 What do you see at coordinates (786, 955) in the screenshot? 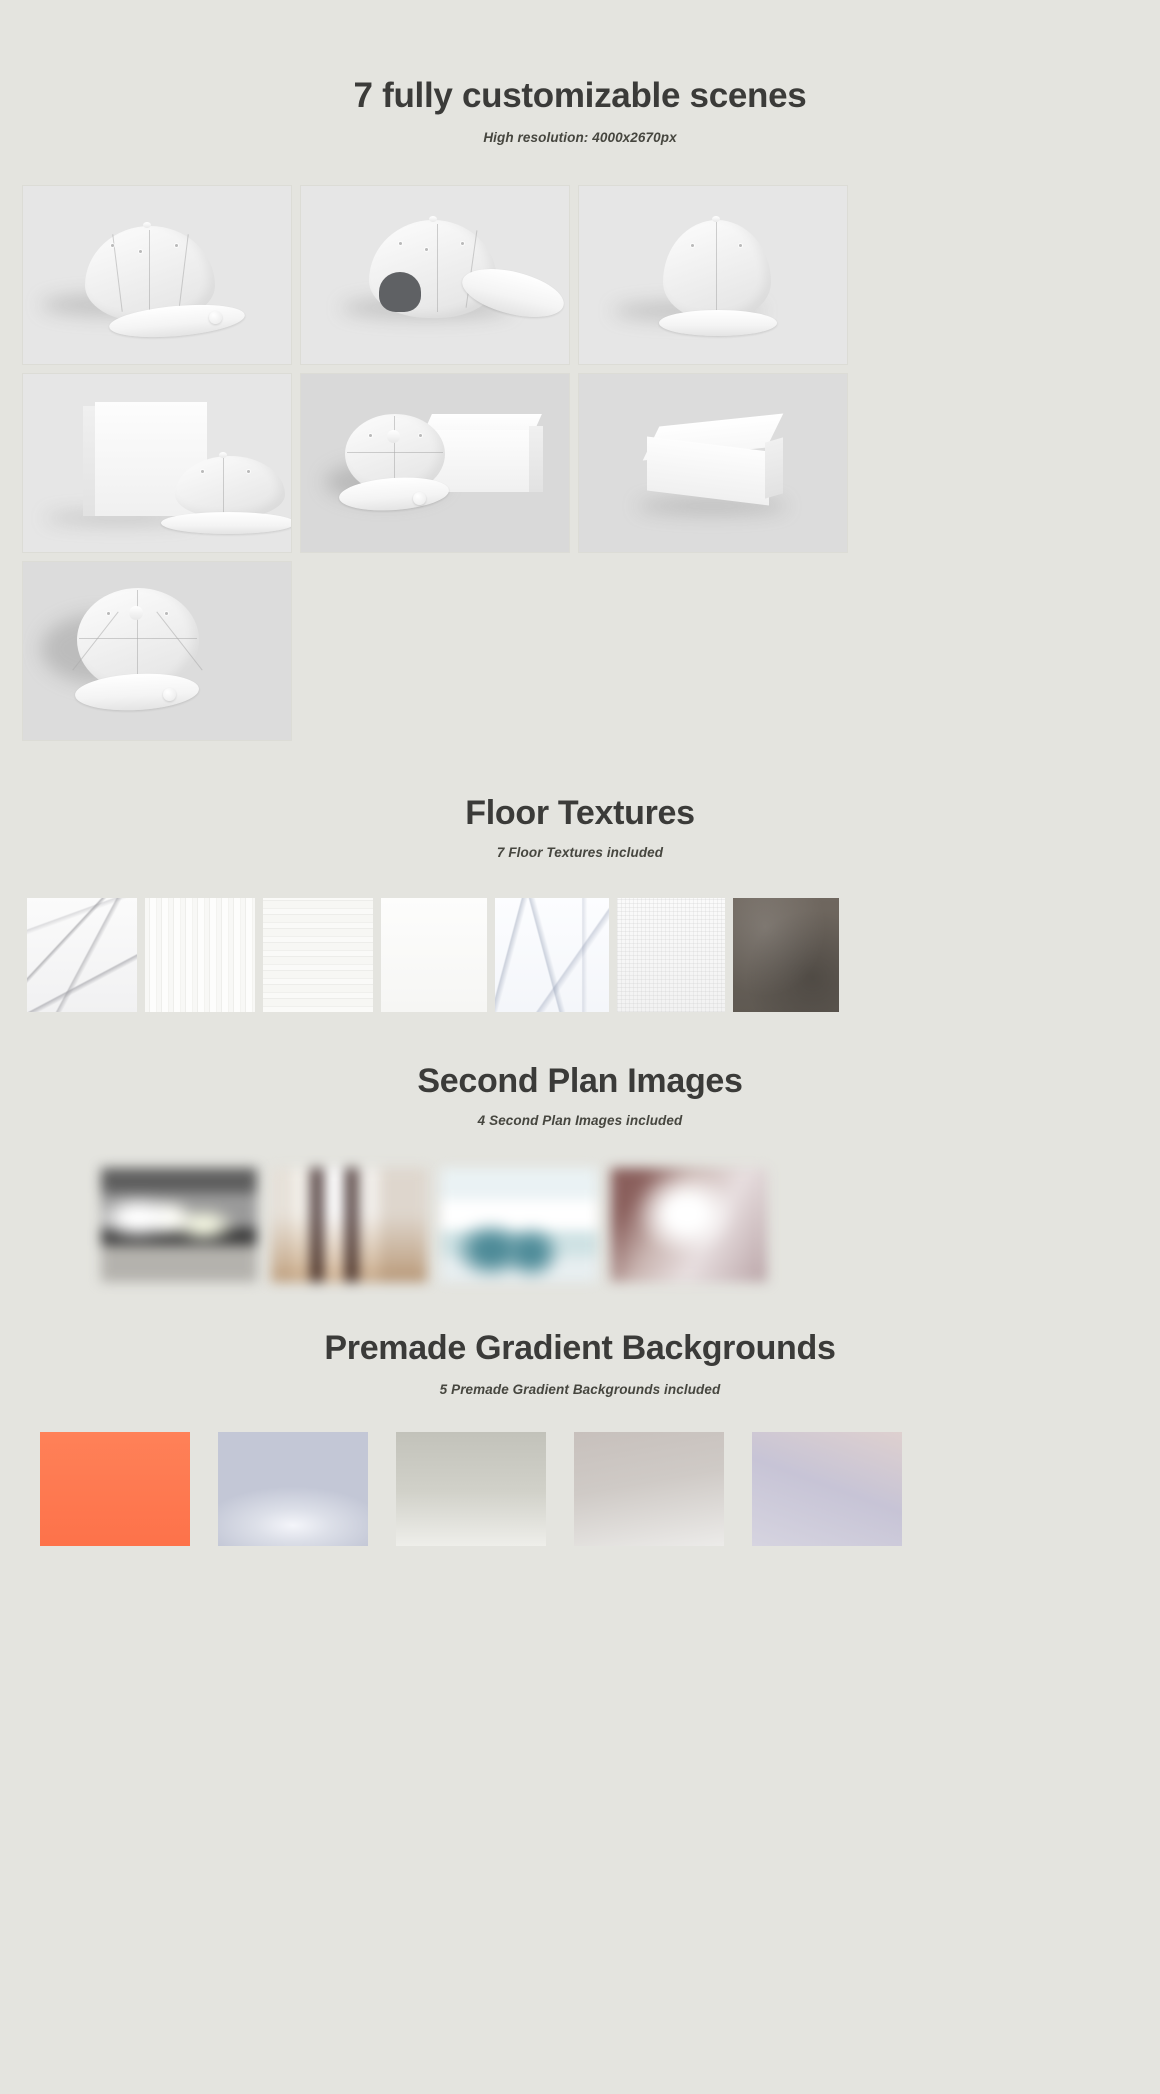
I see `texture-swatch-dark-brown-concrete` at bounding box center [786, 955].